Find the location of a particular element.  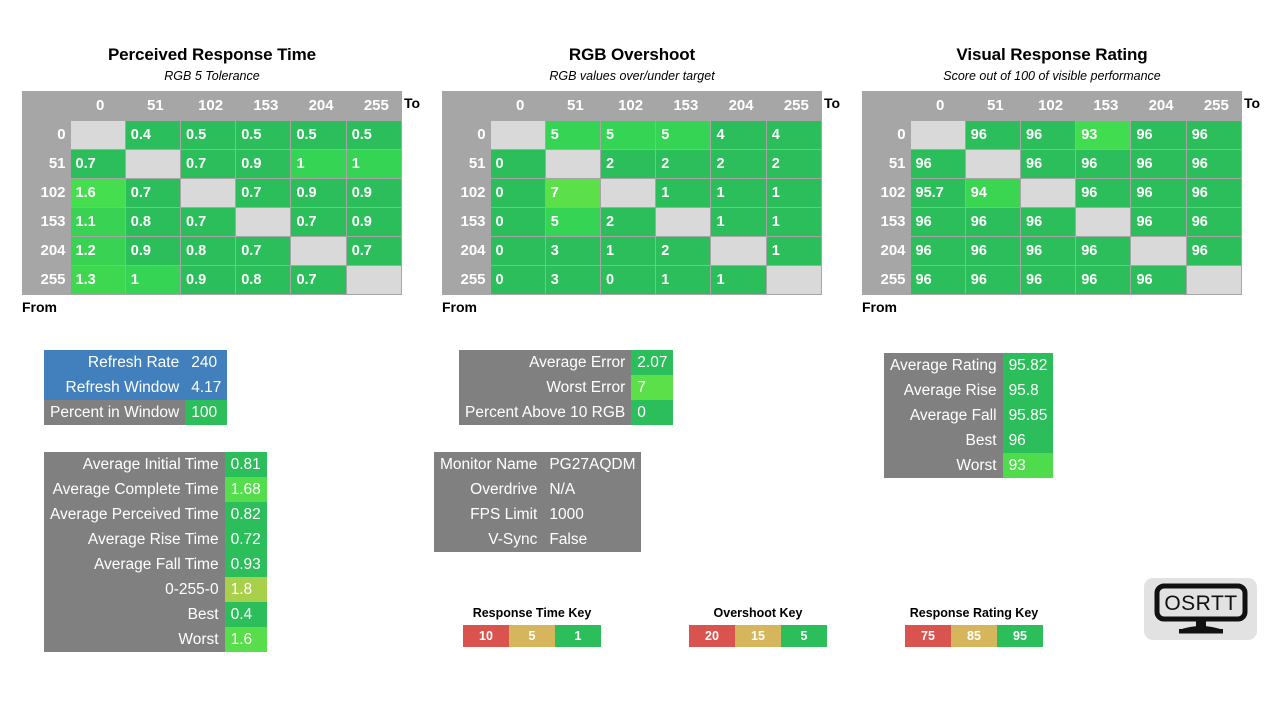

matrix-row-header-0: 0 is located at coordinates (46, 134).